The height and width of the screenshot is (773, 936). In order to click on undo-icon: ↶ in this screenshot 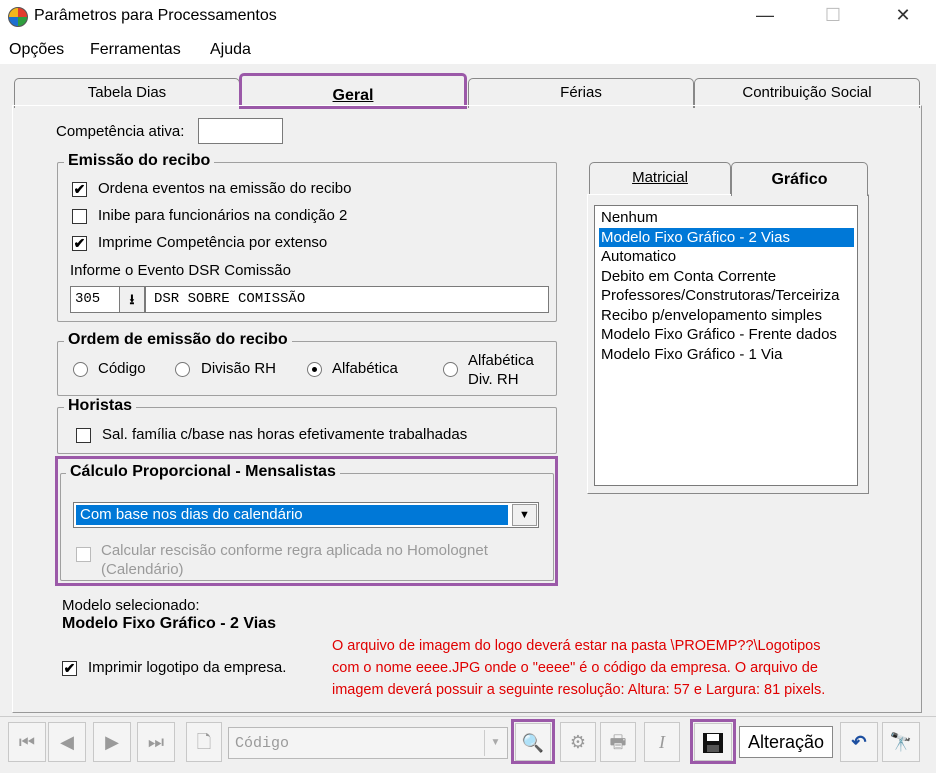, I will do `click(859, 742)`.